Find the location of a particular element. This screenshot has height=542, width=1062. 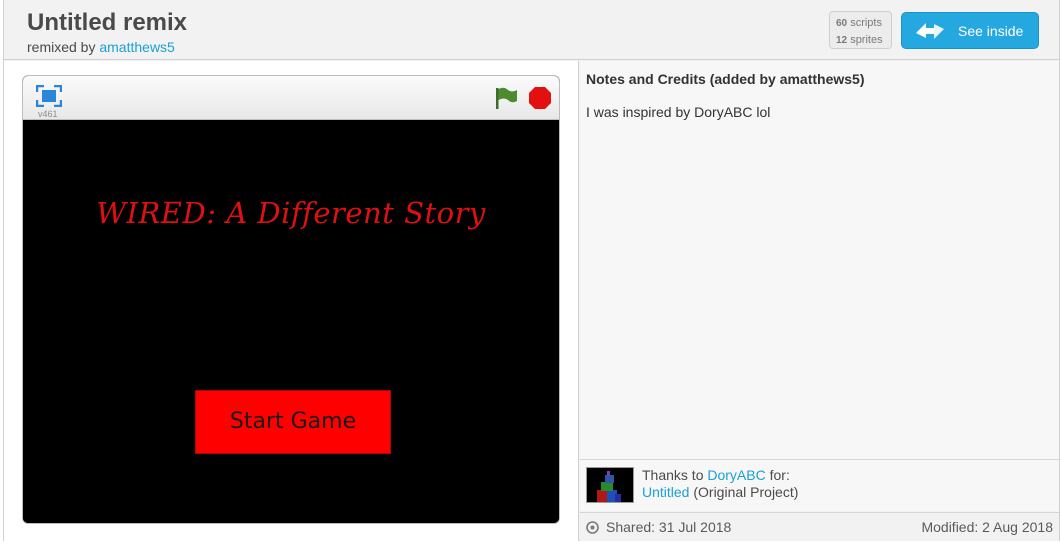

remixed-by-line: remixed by amatthews5 is located at coordinates (101, 47).